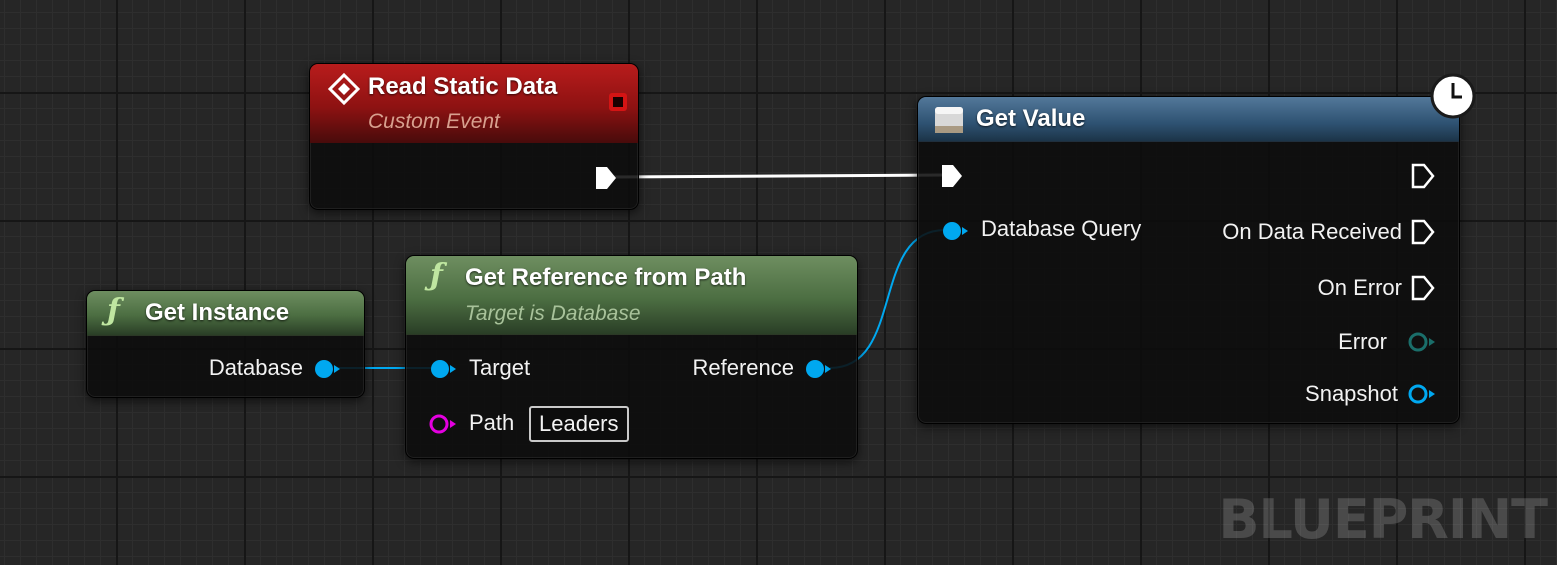 This screenshot has height=565, width=1557. What do you see at coordinates (1359, 287) in the screenshot?
I see `on-error-label: On Error` at bounding box center [1359, 287].